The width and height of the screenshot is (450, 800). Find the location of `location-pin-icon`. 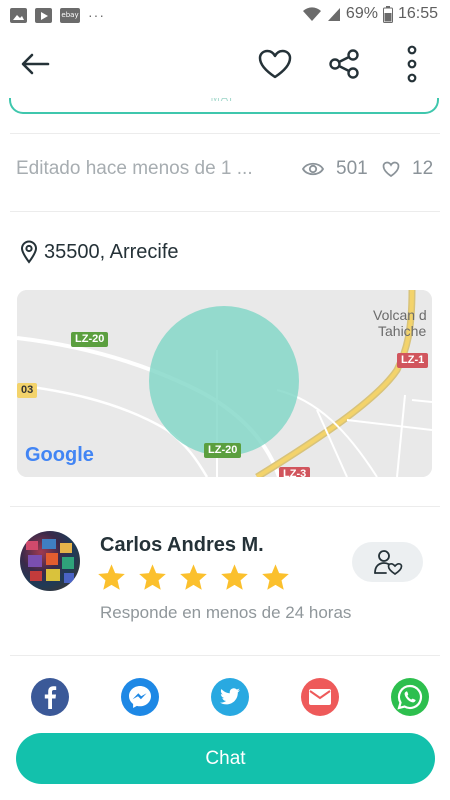

location-pin-icon is located at coordinates (29, 252).